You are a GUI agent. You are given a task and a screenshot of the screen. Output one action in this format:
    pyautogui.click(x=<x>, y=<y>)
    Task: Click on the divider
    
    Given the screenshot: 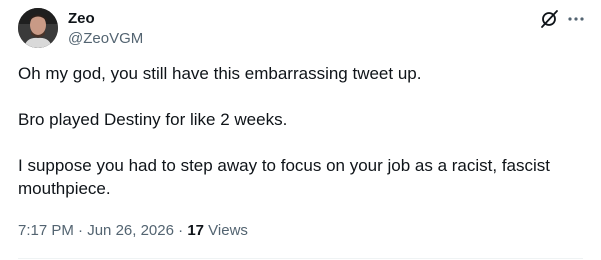 What is the action you would take?
    pyautogui.click(x=300, y=258)
    